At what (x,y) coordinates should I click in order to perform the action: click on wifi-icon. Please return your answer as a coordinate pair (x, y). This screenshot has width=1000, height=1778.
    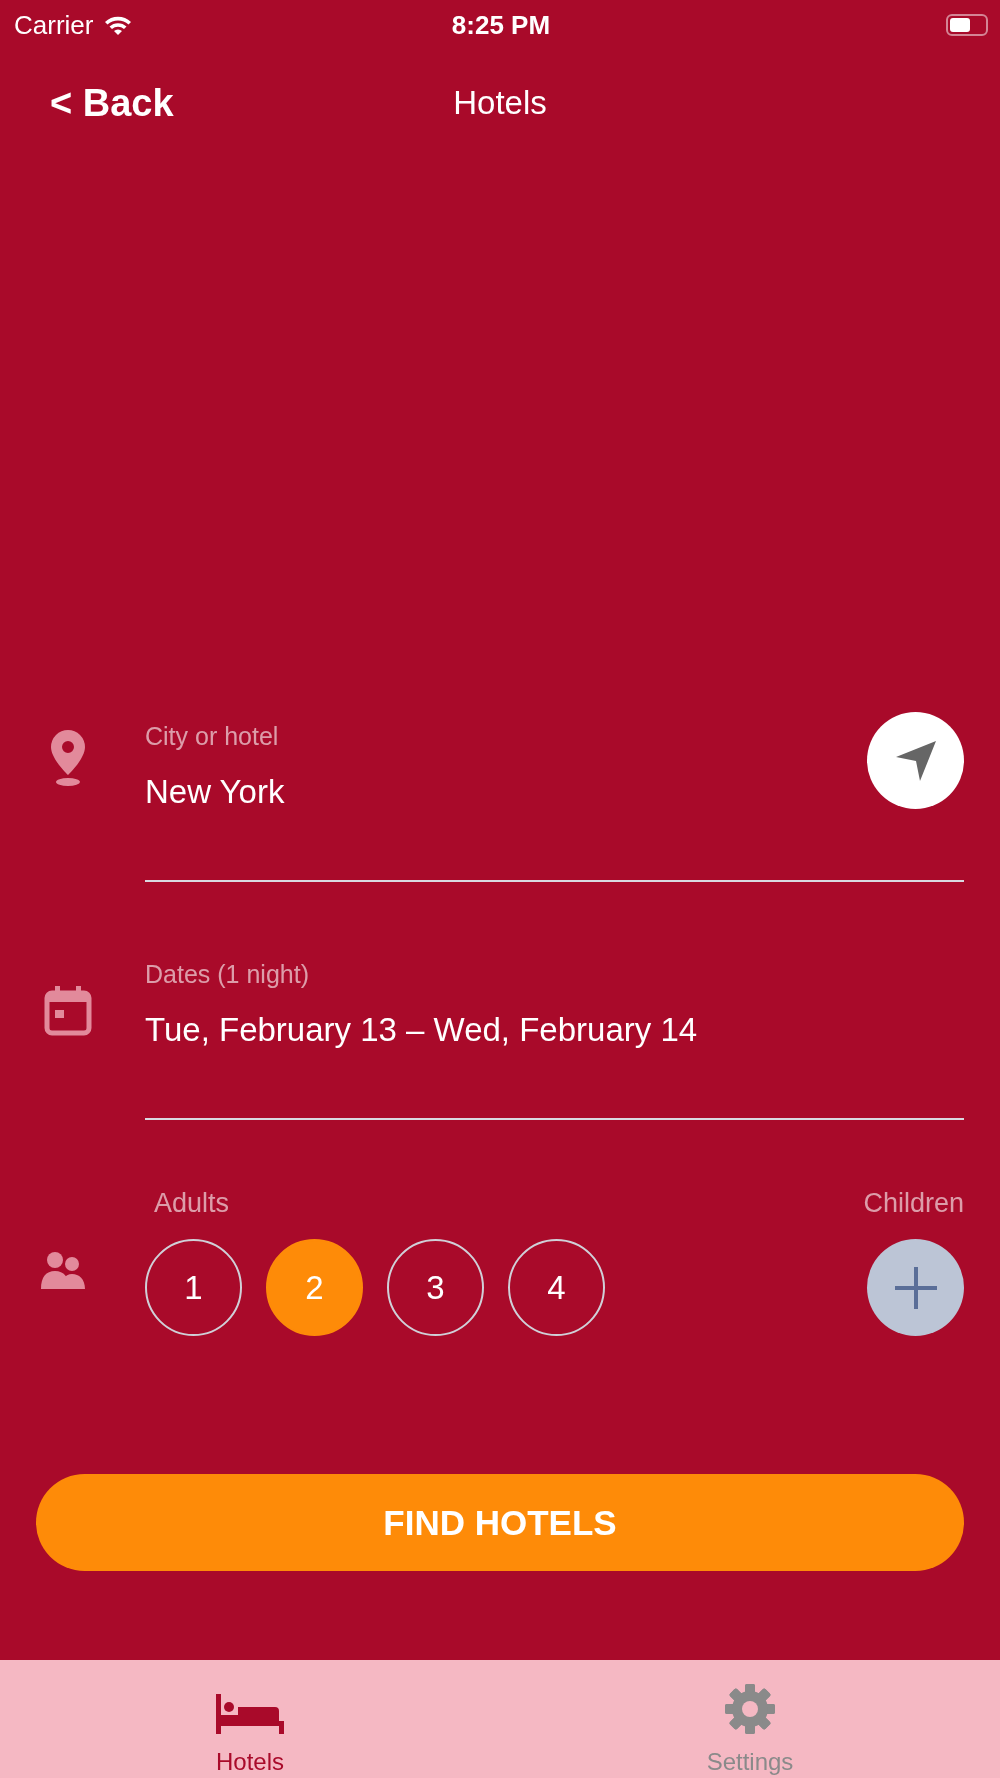
    Looking at the image, I should click on (118, 25).